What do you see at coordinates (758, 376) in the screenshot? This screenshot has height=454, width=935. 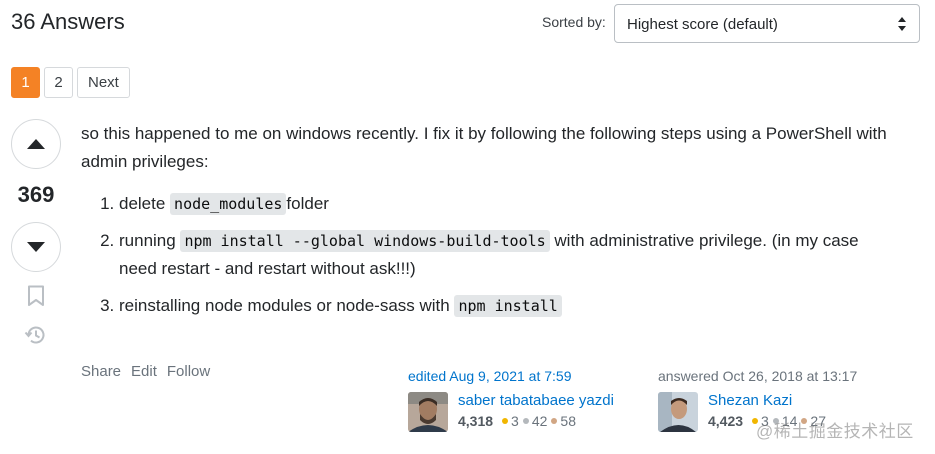 I see `answered-time: answered Oct 26, 2018 at 13:17` at bounding box center [758, 376].